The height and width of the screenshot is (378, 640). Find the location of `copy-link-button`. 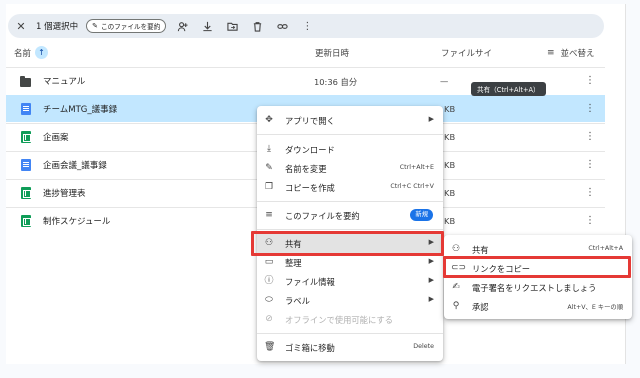

copy-link-button is located at coordinates (282, 26).